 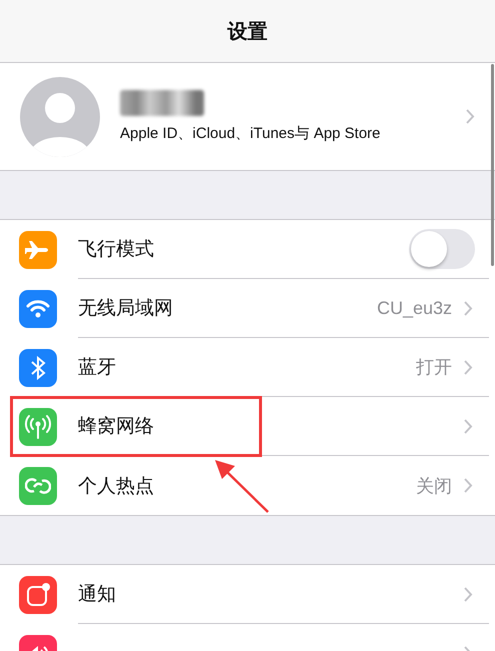 I want to click on setting-label: 蓝牙, so click(x=97, y=368).